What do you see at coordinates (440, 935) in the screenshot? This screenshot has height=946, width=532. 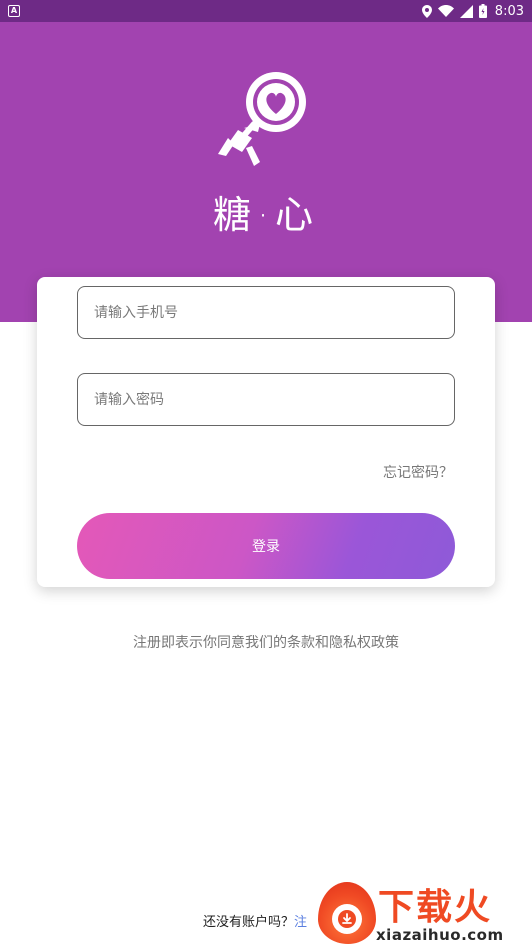 I see `watermark-url: xiazaihuo.com` at bounding box center [440, 935].